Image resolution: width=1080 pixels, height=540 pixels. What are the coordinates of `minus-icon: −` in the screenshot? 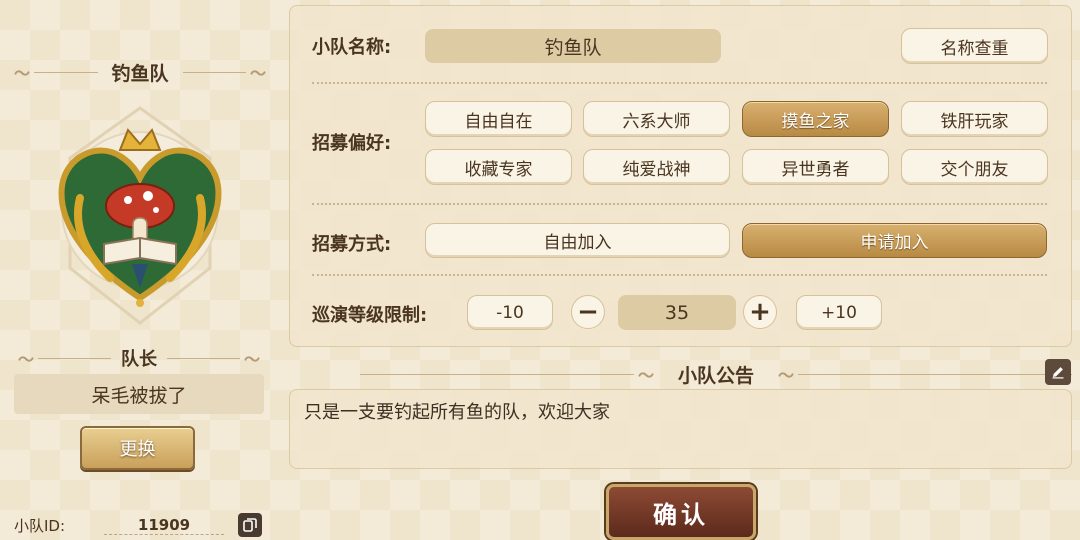 It's located at (588, 312).